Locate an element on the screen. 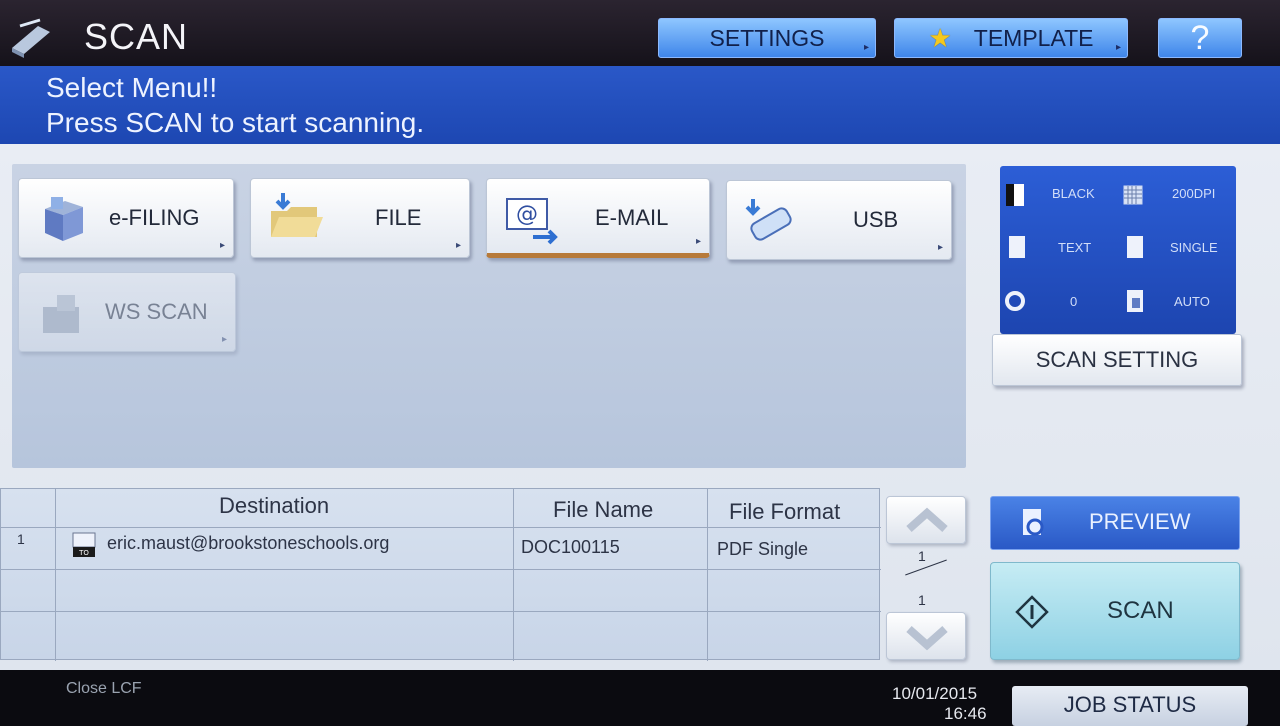  chevron-down-icon is located at coordinates (927, 638).